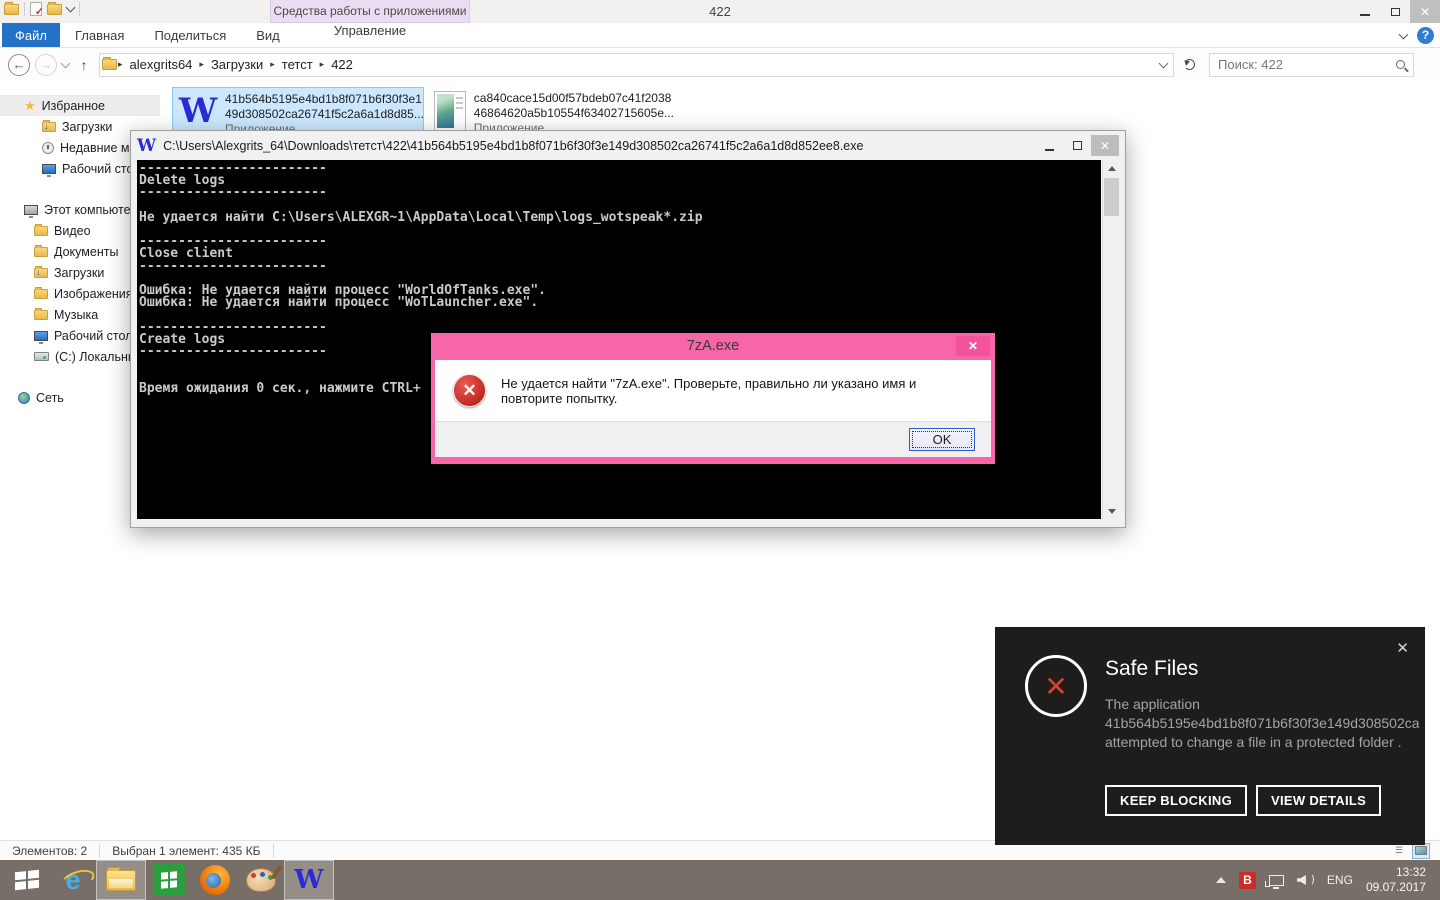 The width and height of the screenshot is (1440, 900). I want to click on videos-folder-icon, so click(41, 229).